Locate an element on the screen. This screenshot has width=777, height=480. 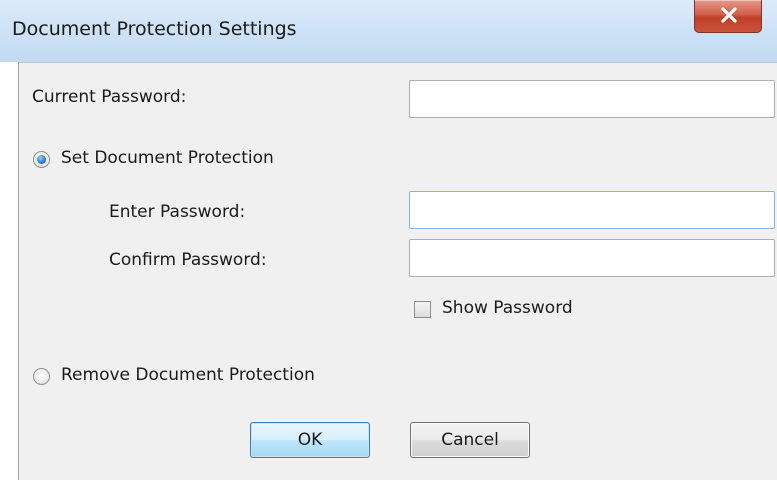
show-password-checkbox is located at coordinates (422, 309).